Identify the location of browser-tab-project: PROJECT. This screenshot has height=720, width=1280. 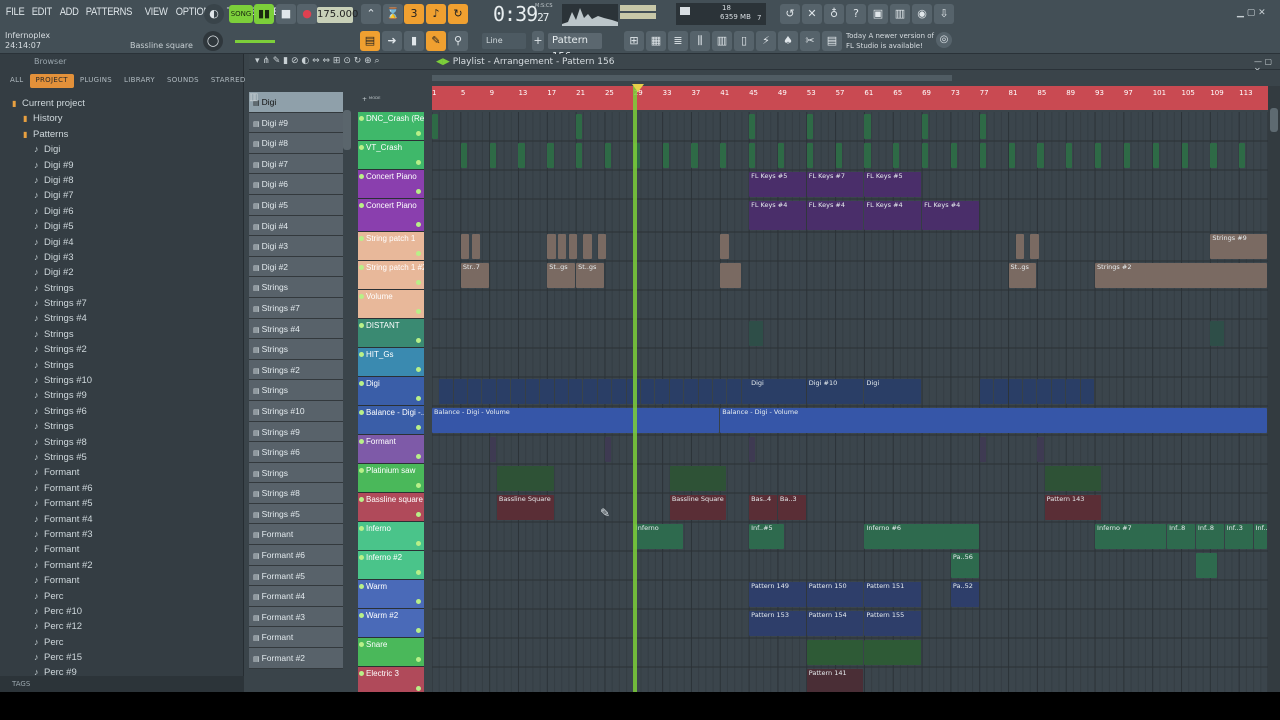
(51, 81).